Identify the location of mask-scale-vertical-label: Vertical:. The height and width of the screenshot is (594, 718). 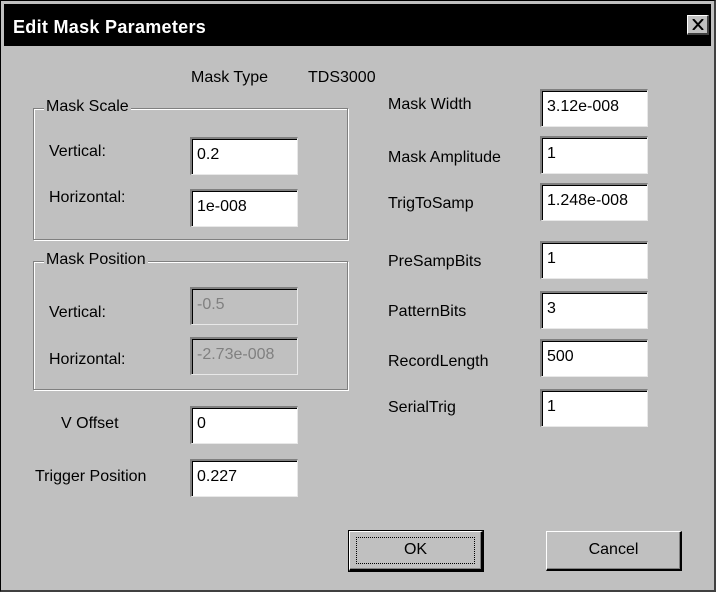
(77, 151).